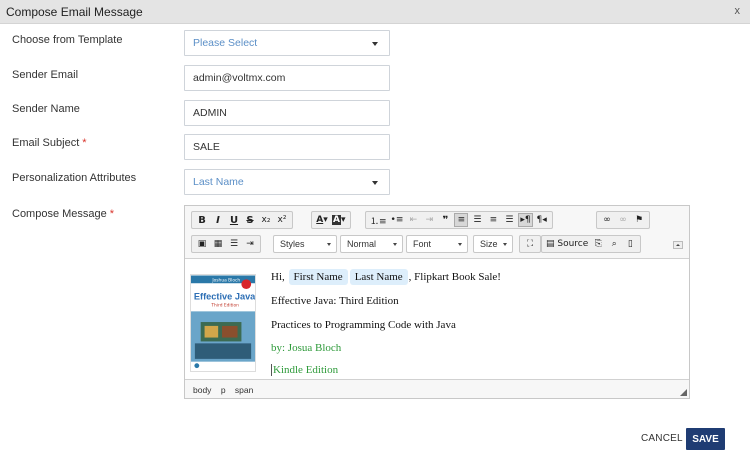 The width and height of the screenshot is (750, 459). What do you see at coordinates (282, 220) in the screenshot?
I see `superscript-button: x²` at bounding box center [282, 220].